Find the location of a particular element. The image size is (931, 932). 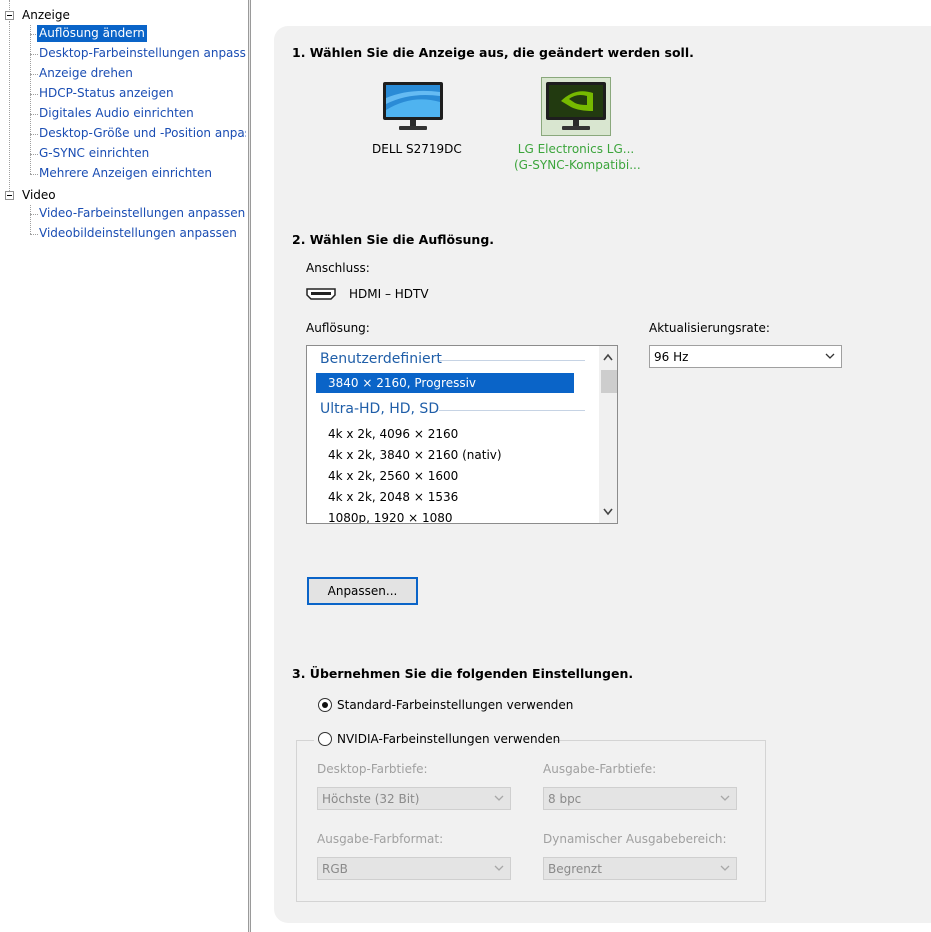

output-depth-select: 8 bpc is located at coordinates (640, 798).